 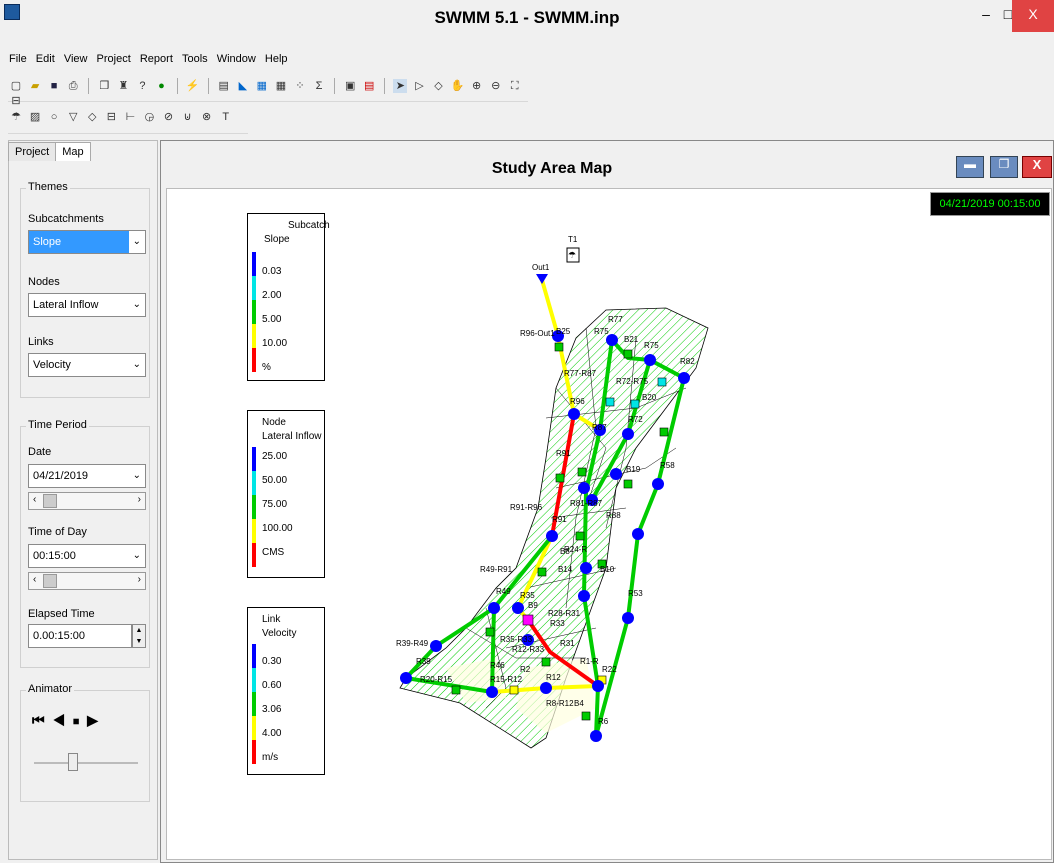 I want to click on full-extent-icon: ⛶, so click(x=515, y=86).